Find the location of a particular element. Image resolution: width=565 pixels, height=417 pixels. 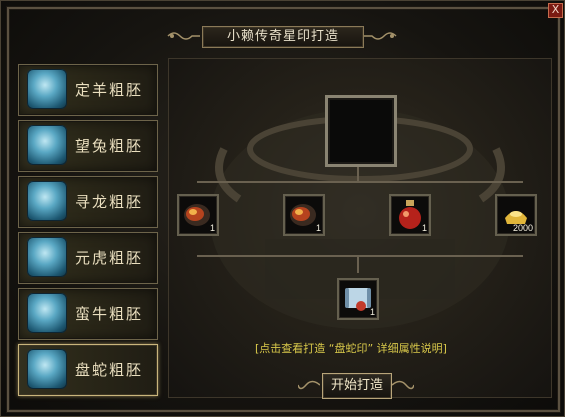

recipe-item-sheep: 定羊粗胚 is located at coordinates (88, 90).